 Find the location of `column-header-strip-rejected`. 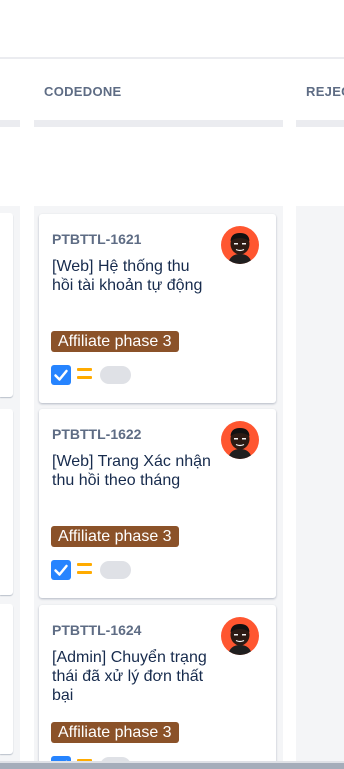

column-header-strip-rejected is located at coordinates (320, 123).